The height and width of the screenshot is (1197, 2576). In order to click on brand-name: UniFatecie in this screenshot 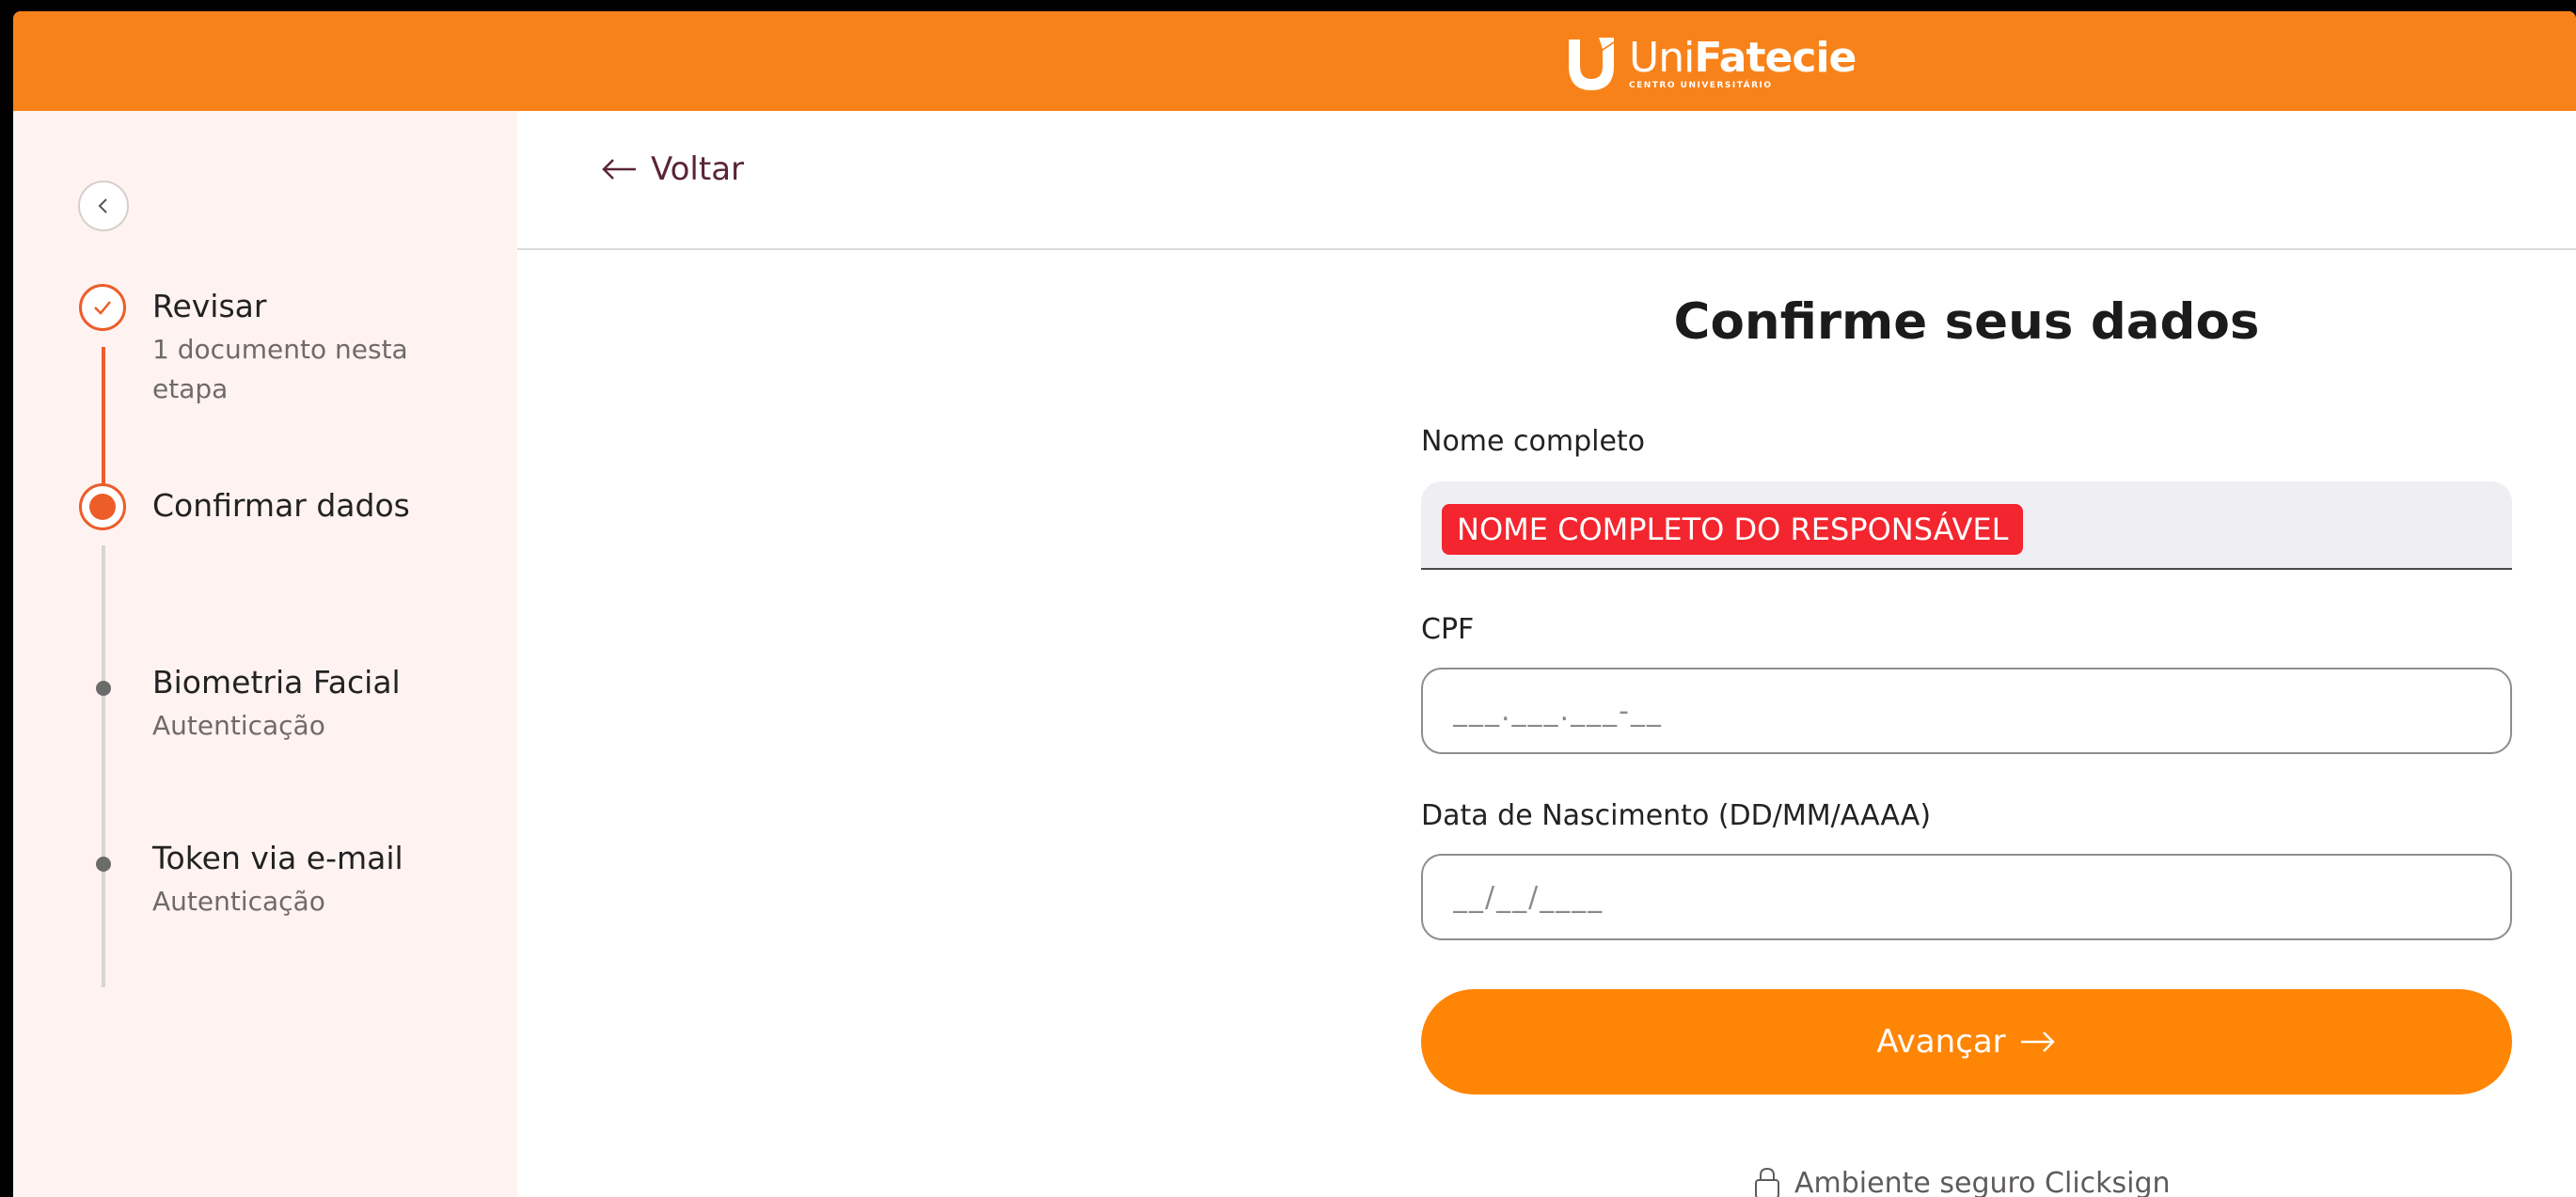, I will do `click(1743, 58)`.